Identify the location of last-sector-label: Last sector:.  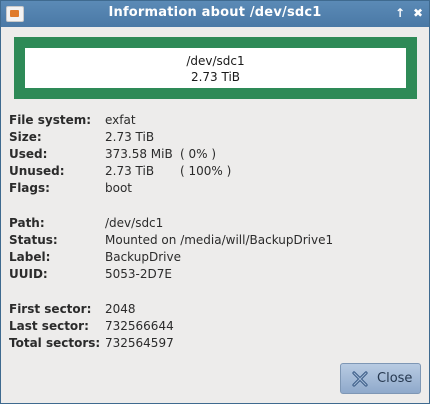
(49, 326).